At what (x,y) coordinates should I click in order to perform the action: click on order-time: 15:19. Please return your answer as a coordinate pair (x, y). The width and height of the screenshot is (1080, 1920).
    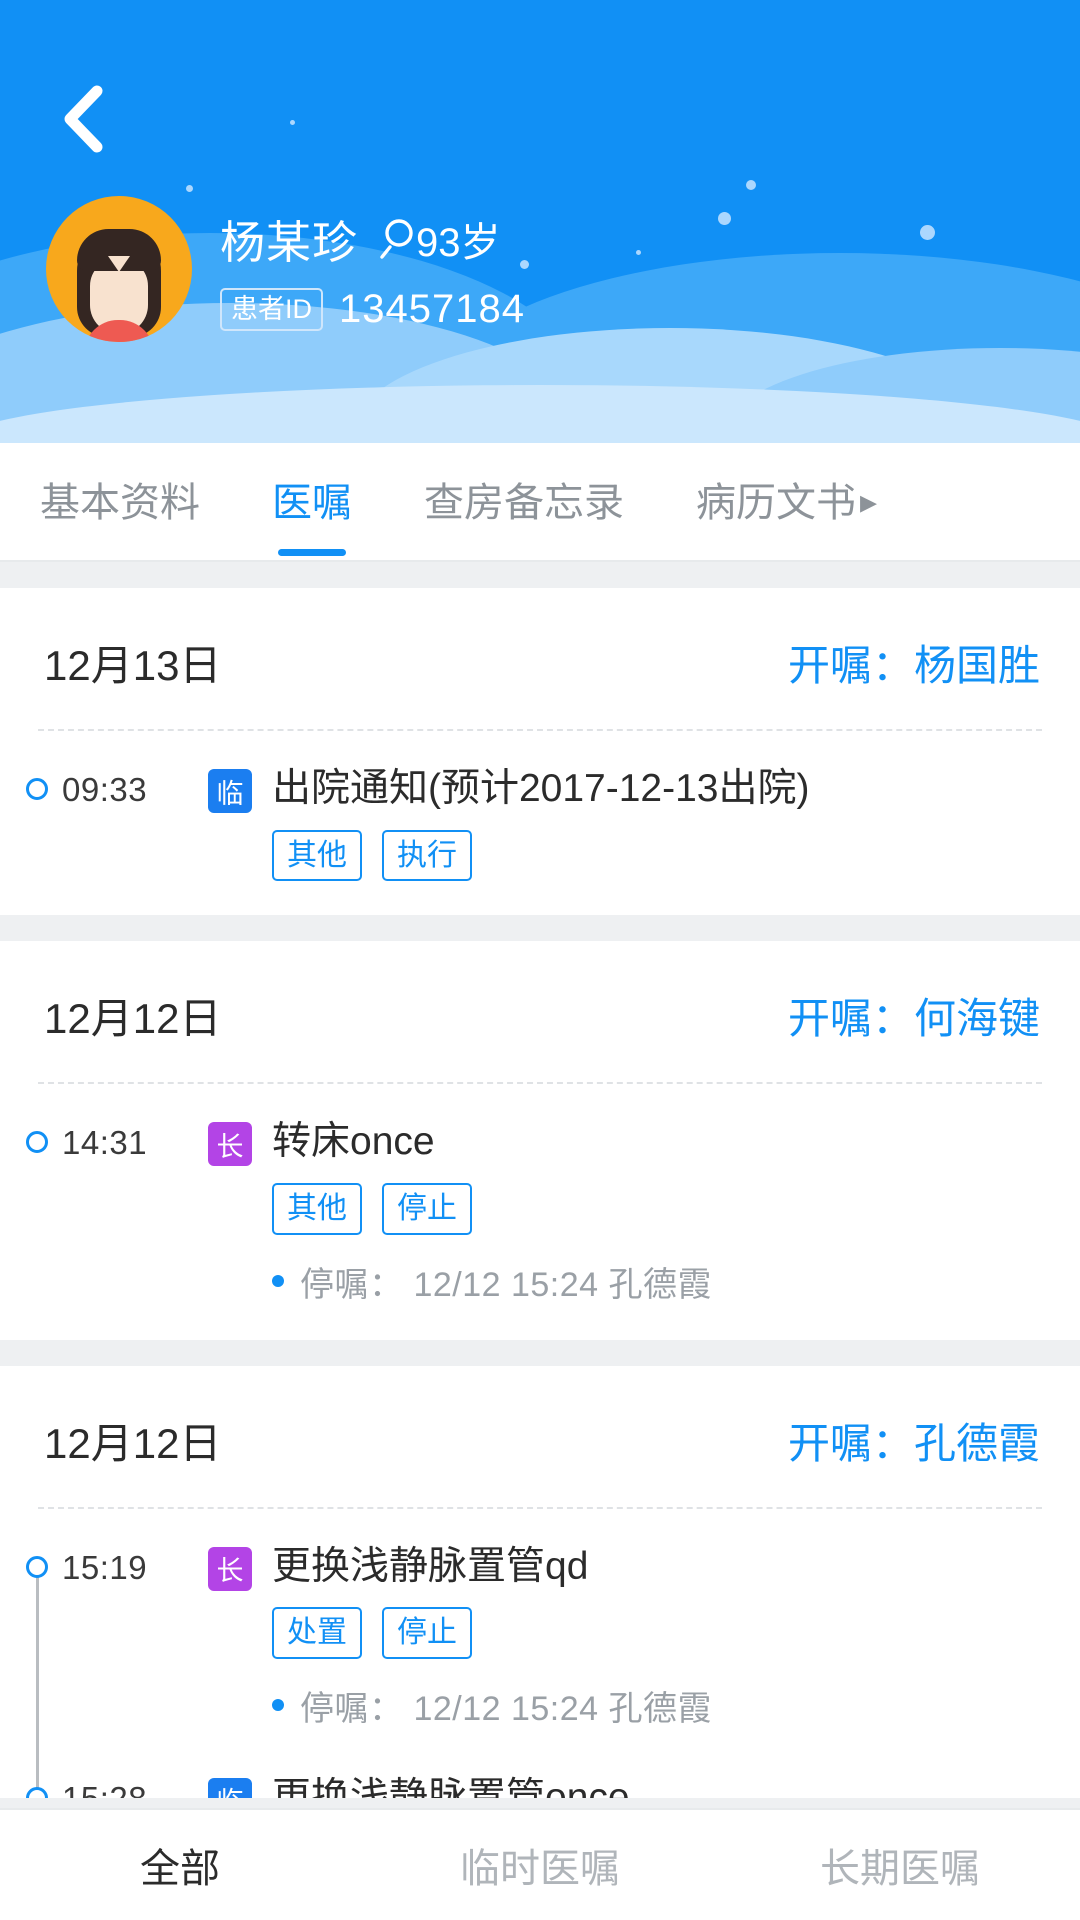
    Looking at the image, I should click on (105, 1567).